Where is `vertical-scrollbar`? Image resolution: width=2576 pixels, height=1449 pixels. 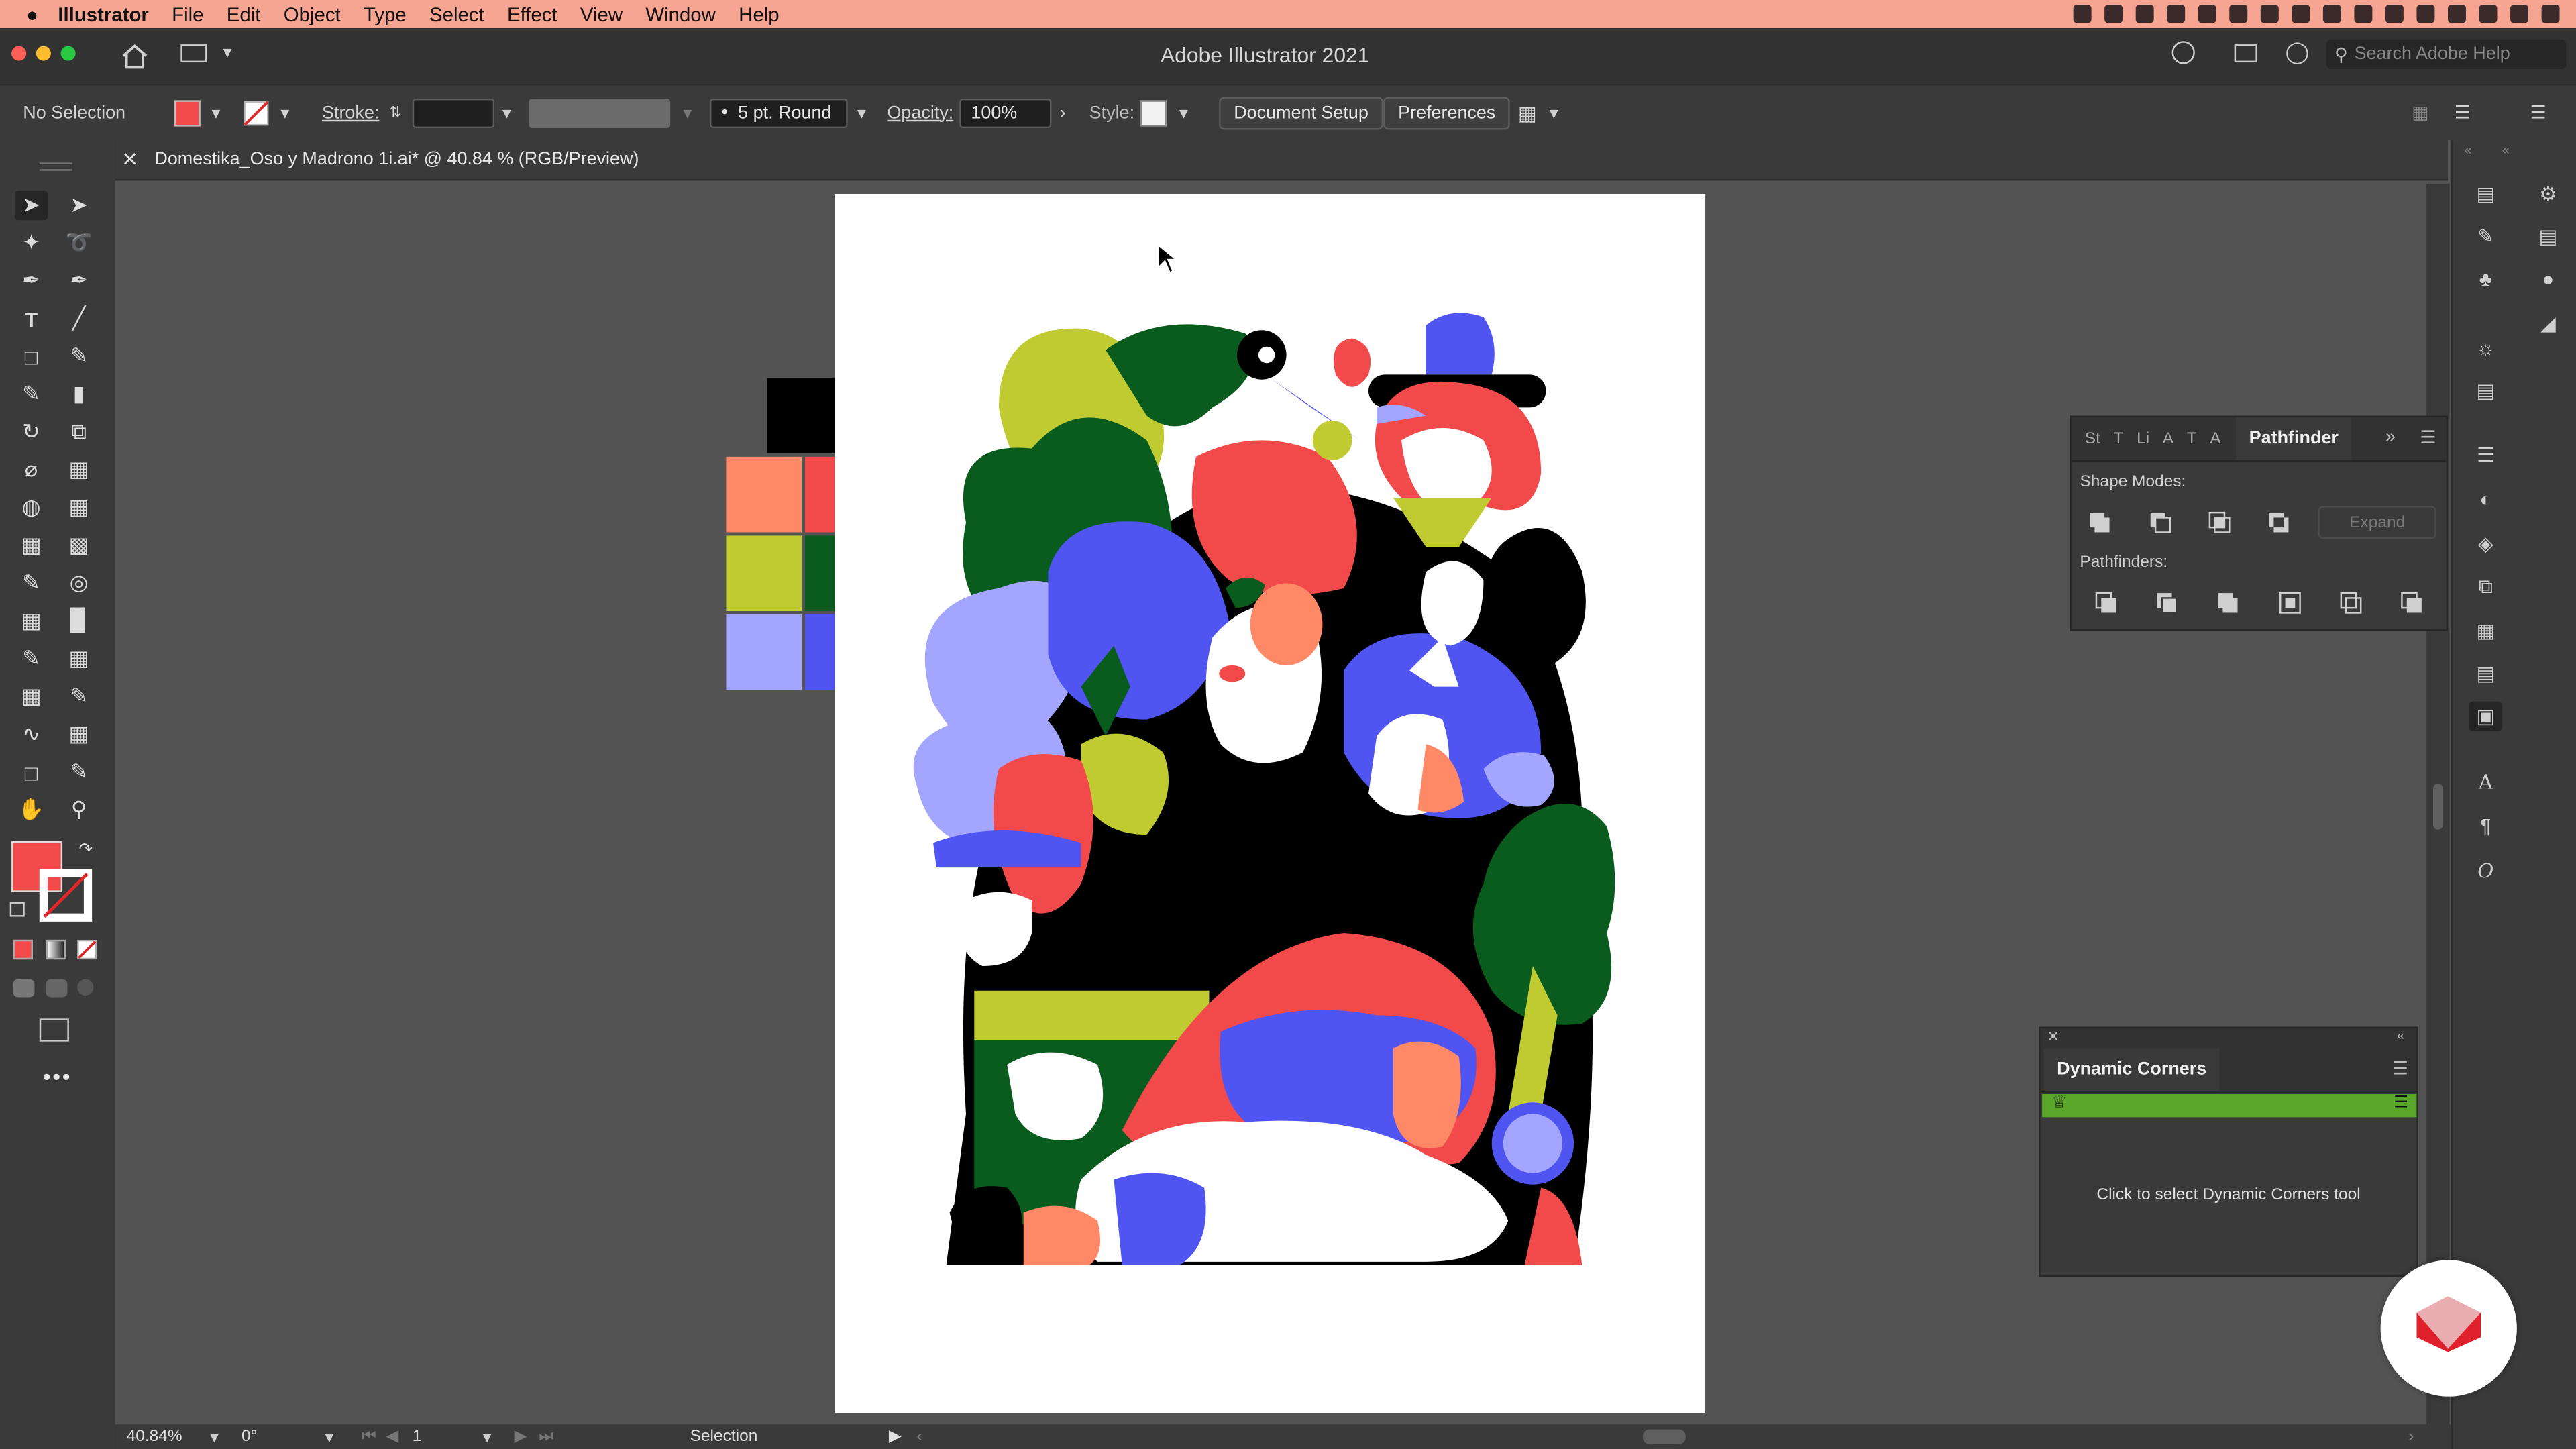 vertical-scrollbar is located at coordinates (2438, 804).